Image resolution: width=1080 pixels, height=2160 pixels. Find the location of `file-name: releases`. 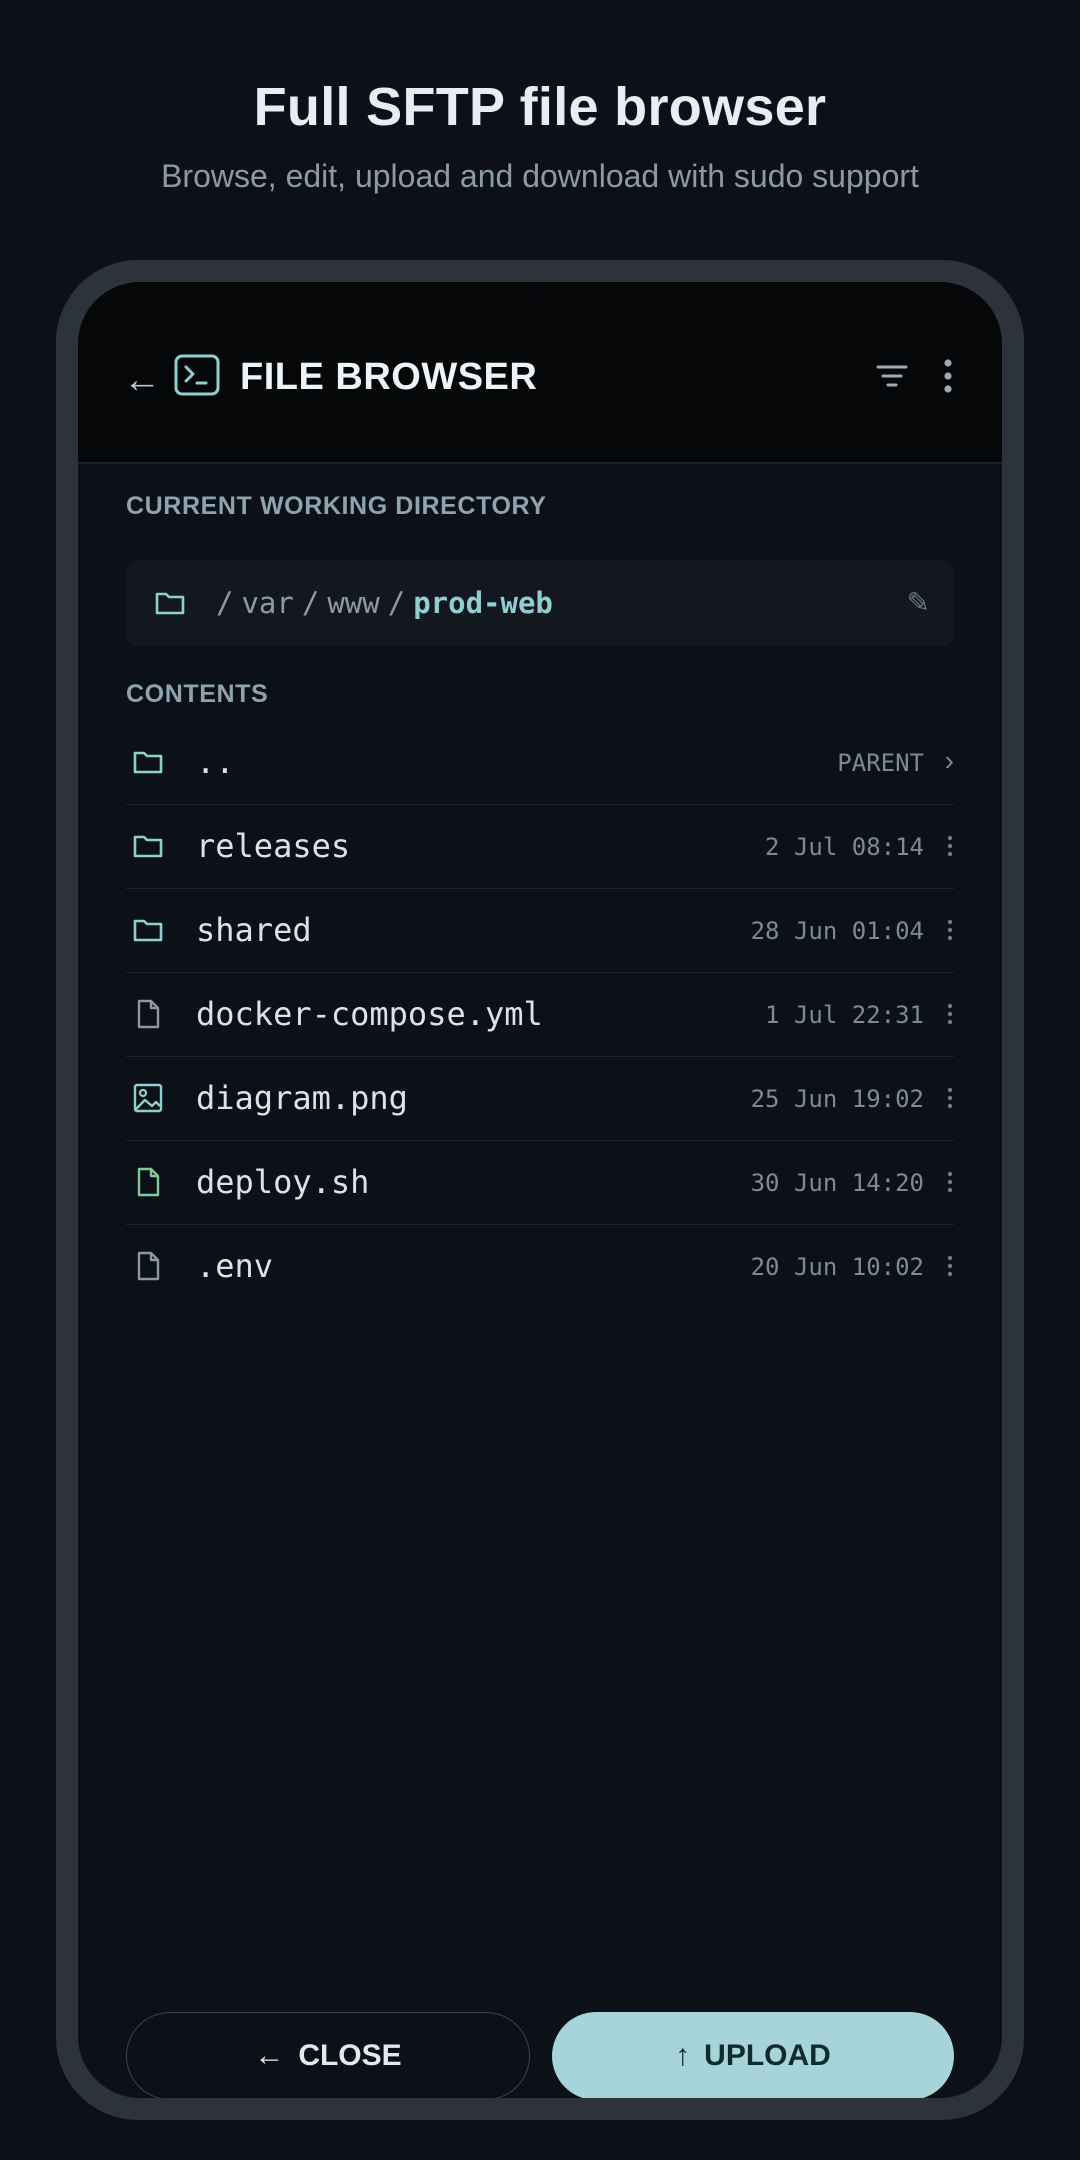

file-name: releases is located at coordinates (273, 846).